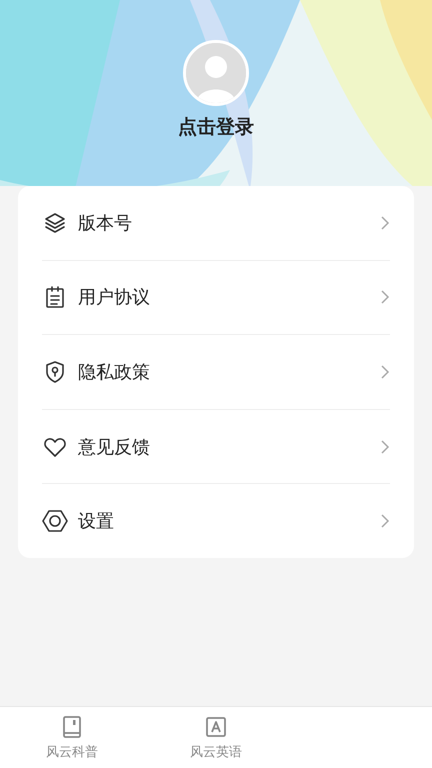 The width and height of the screenshot is (432, 768). What do you see at coordinates (216, 223) in the screenshot?
I see `menu-item: 版本号` at bounding box center [216, 223].